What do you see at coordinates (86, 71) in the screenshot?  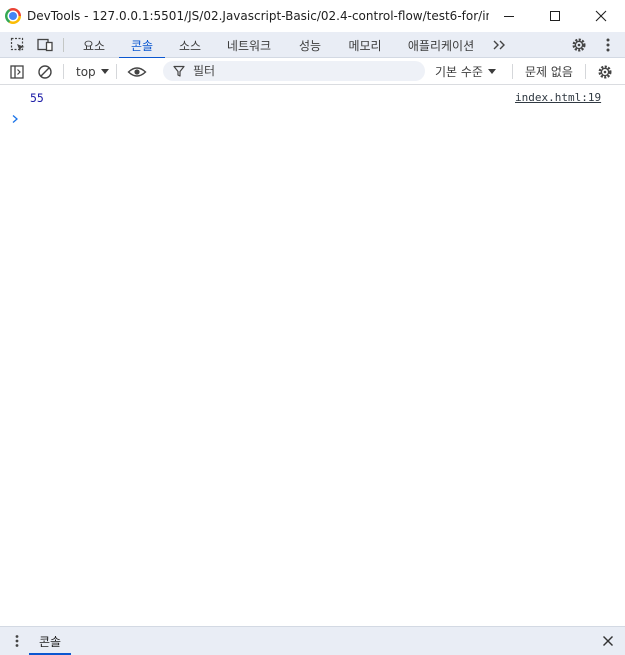 I see `context-selector-value: top` at bounding box center [86, 71].